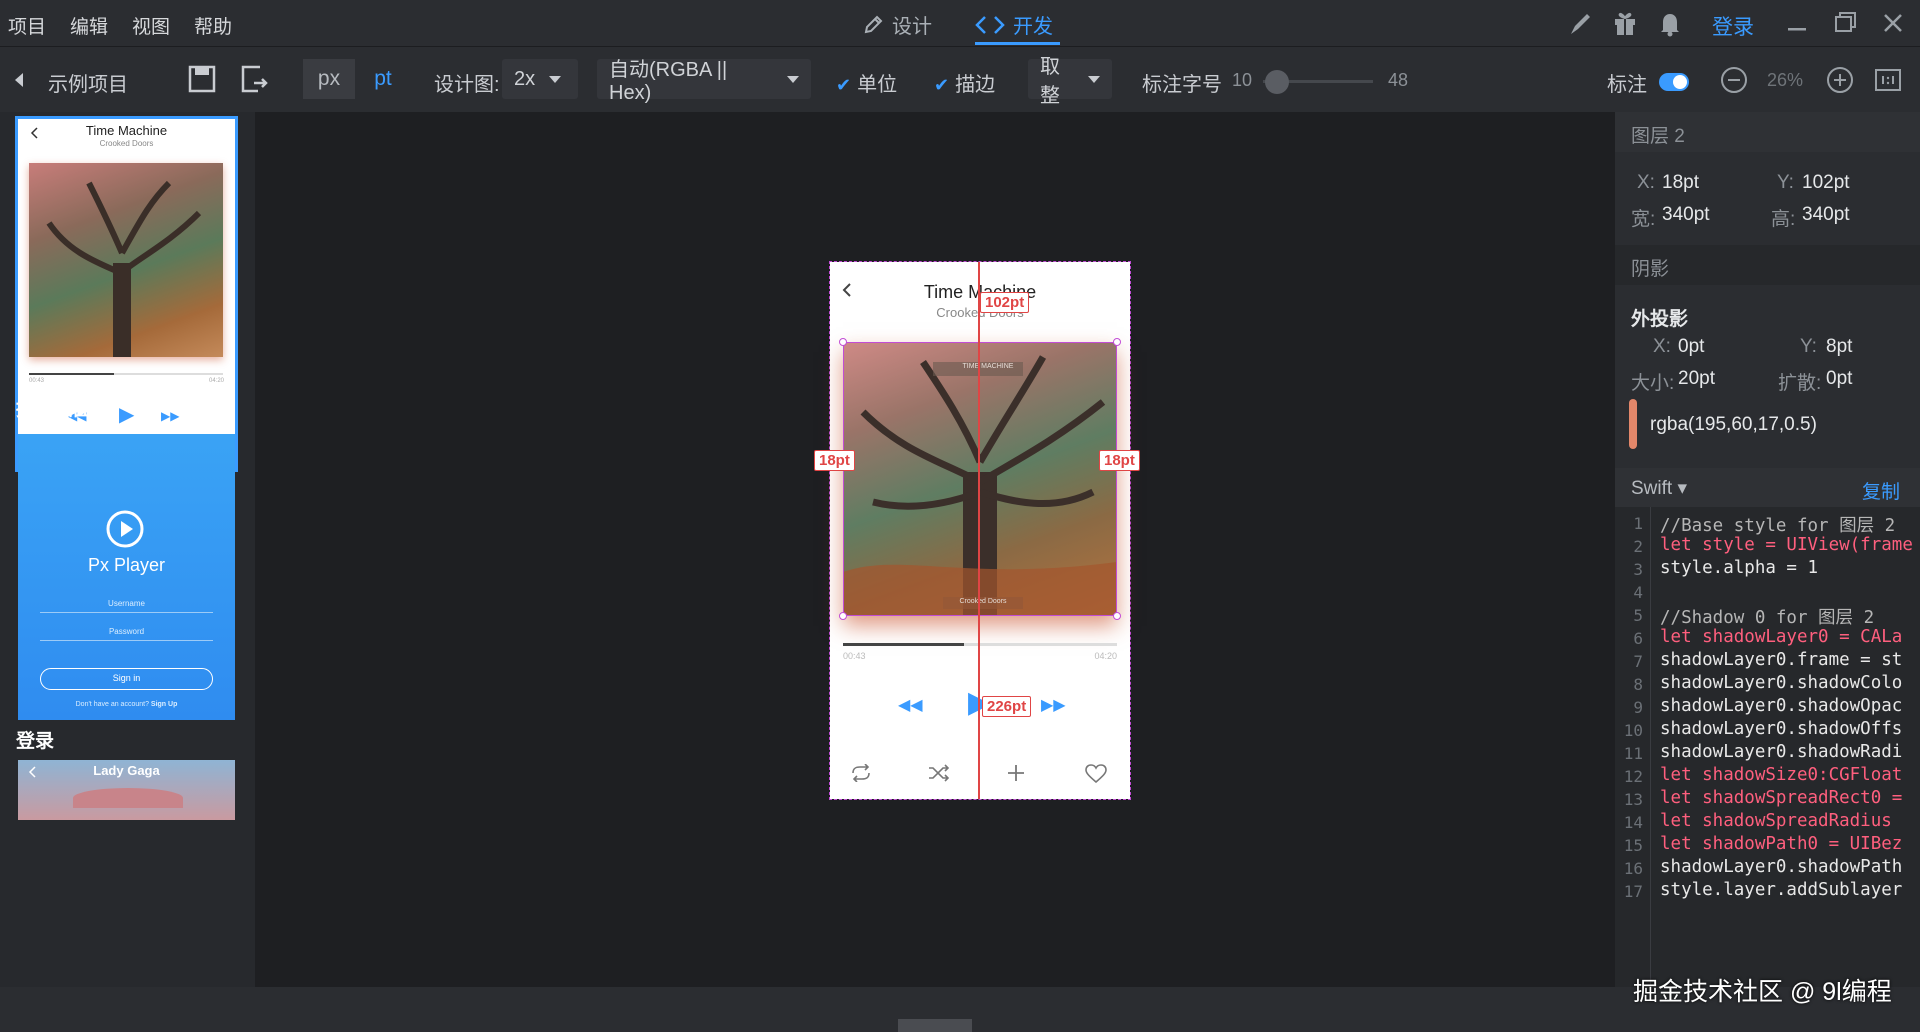  What do you see at coordinates (1670, 23) in the screenshot?
I see `bell-icon` at bounding box center [1670, 23].